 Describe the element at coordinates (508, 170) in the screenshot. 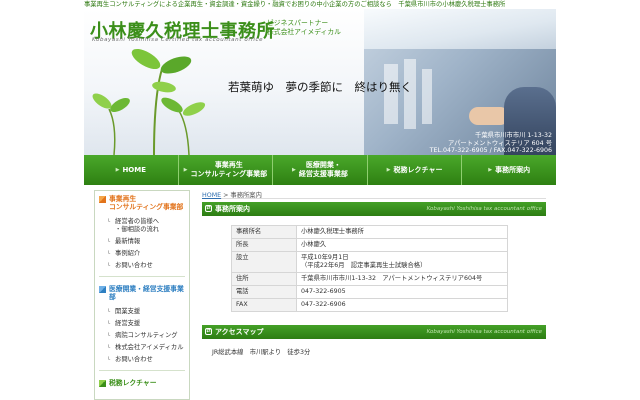

I see `nav-office-info: ▶ 事務所案内` at that location.